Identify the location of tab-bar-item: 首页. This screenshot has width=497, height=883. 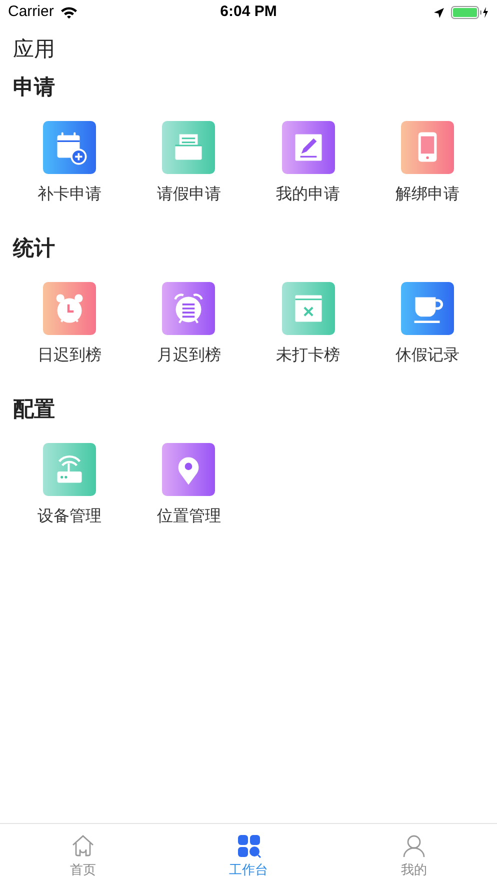
(83, 853).